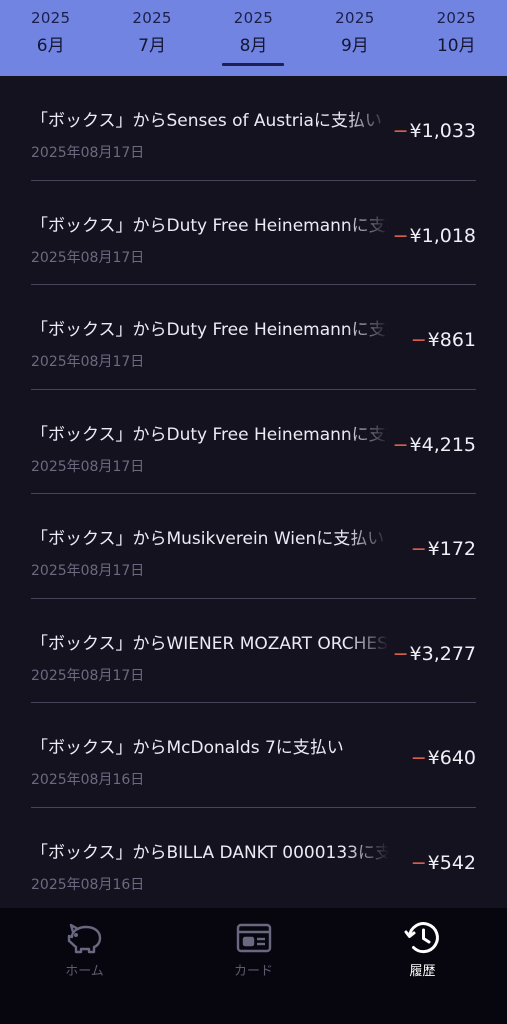 This screenshot has width=507, height=1024. What do you see at coordinates (451, 549) in the screenshot?
I see `amount-value: ¥172` at bounding box center [451, 549].